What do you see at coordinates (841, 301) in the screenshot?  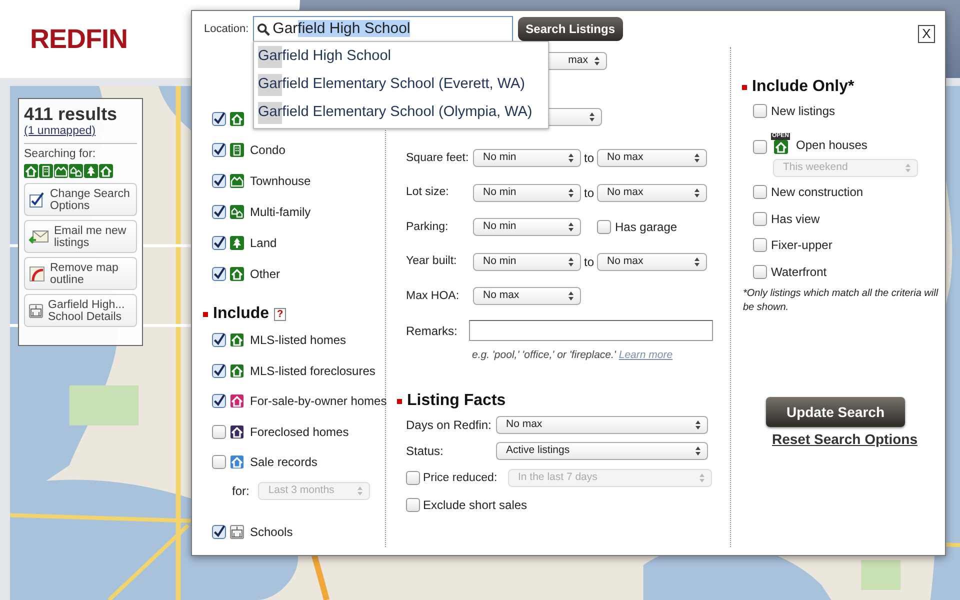 I see `criteria-note: *Only listings which match all the criteria will be shown.` at bounding box center [841, 301].